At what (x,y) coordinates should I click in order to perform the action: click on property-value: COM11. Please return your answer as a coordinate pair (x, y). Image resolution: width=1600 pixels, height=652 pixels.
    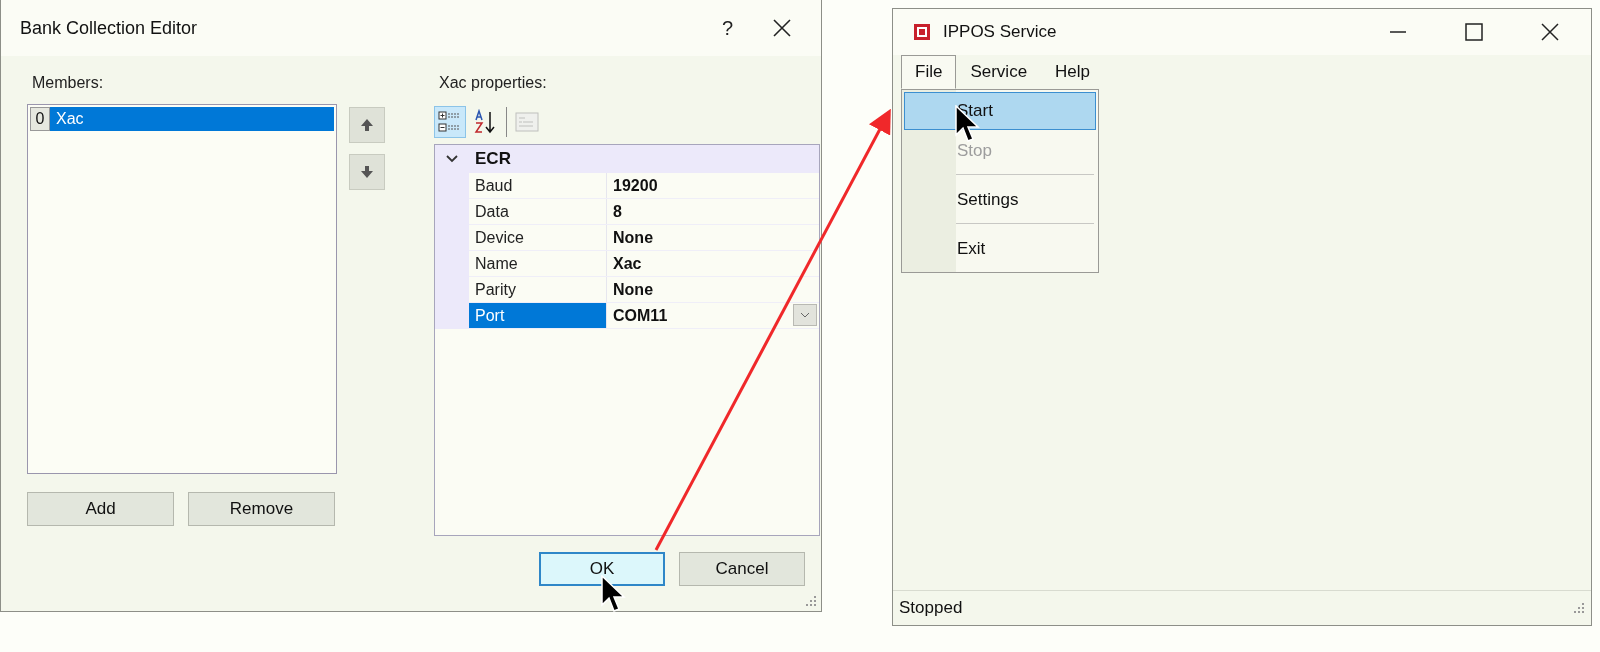
    Looking at the image, I should click on (699, 315).